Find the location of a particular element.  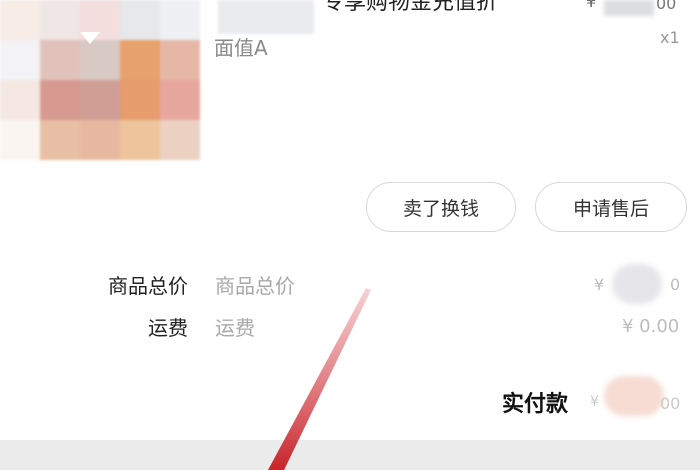

annotation-arrow-icon is located at coordinates (319, 379).